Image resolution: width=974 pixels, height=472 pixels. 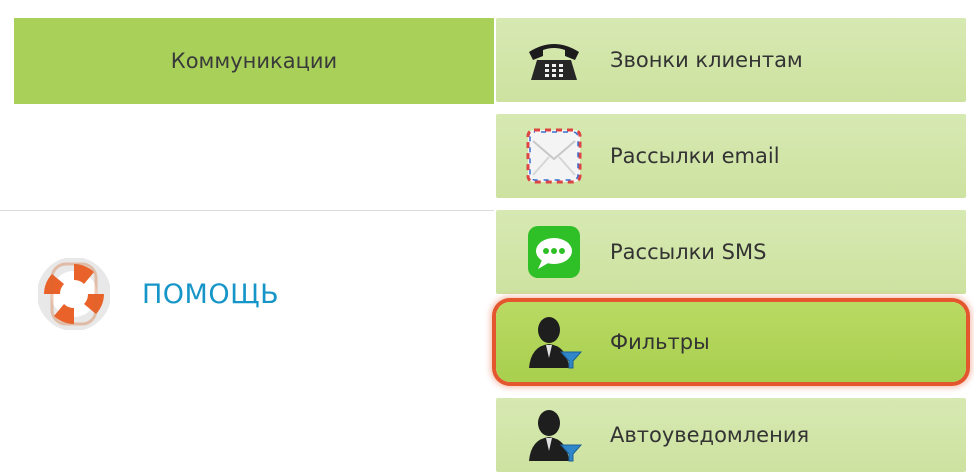 What do you see at coordinates (660, 342) in the screenshot?
I see `menu-item-label: Фильтры` at bounding box center [660, 342].